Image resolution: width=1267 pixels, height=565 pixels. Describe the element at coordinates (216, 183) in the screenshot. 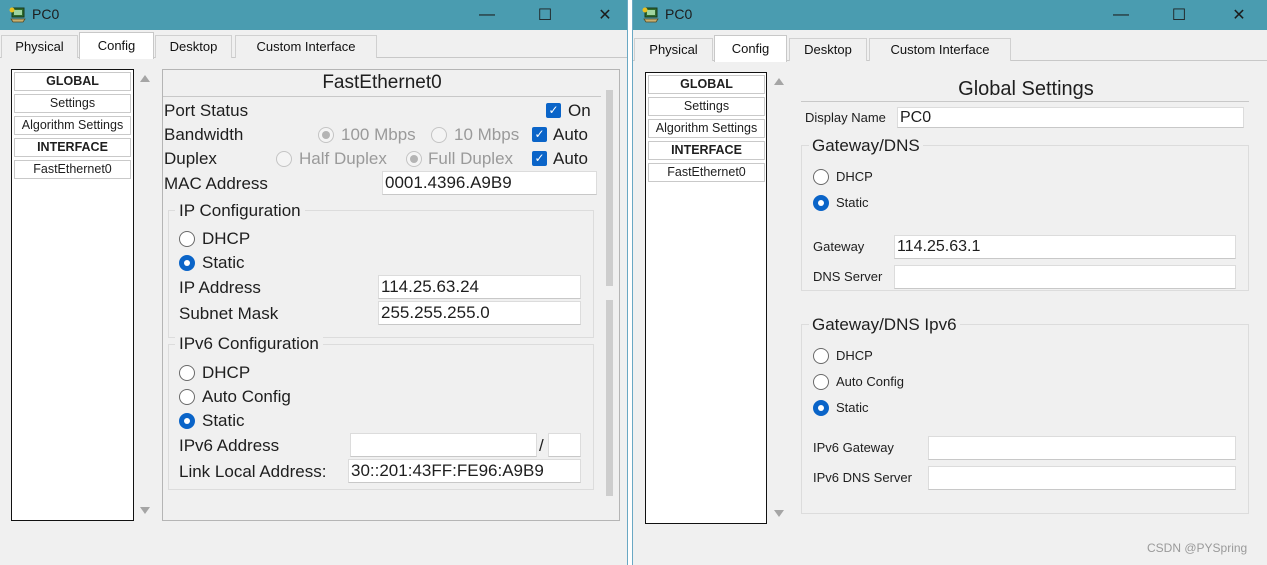

I see `mac-address-label: MAC Address` at that location.